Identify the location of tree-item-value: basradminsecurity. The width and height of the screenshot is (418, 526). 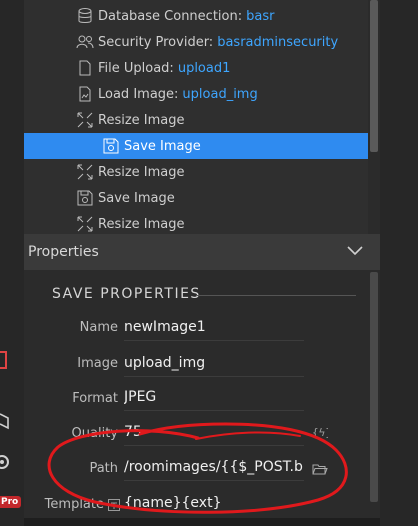
(278, 42).